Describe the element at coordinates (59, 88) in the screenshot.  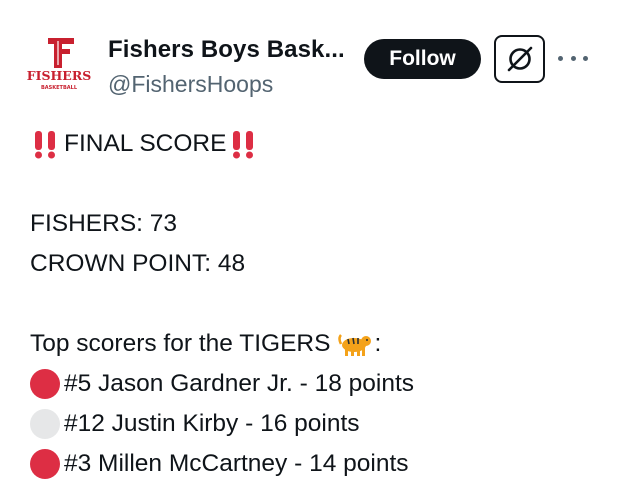
I see `avatar-logo-subtext: BASKETBALL` at that location.